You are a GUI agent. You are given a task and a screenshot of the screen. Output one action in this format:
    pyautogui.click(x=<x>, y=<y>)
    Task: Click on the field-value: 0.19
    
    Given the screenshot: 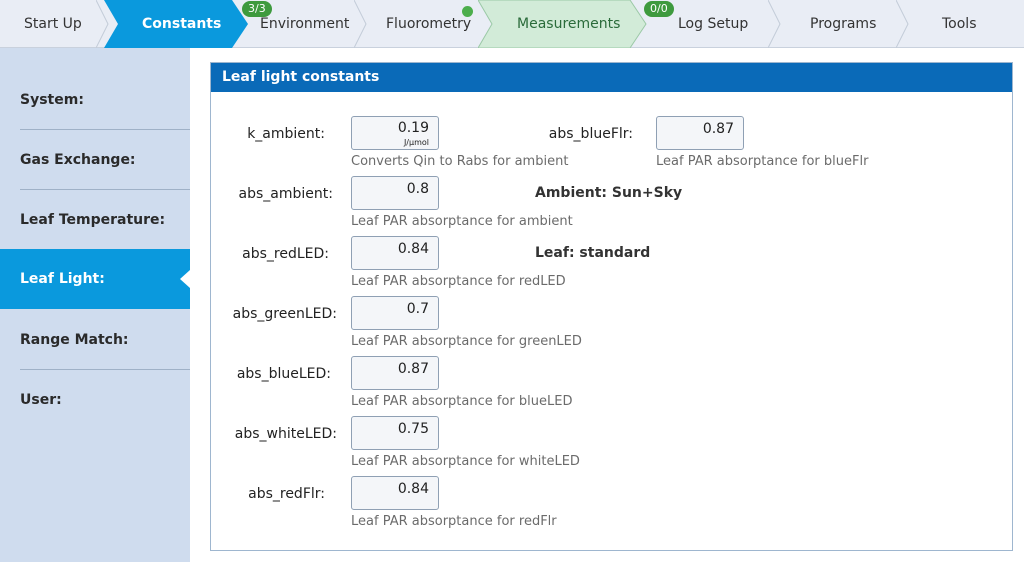 What is the action you would take?
    pyautogui.click(x=413, y=128)
    